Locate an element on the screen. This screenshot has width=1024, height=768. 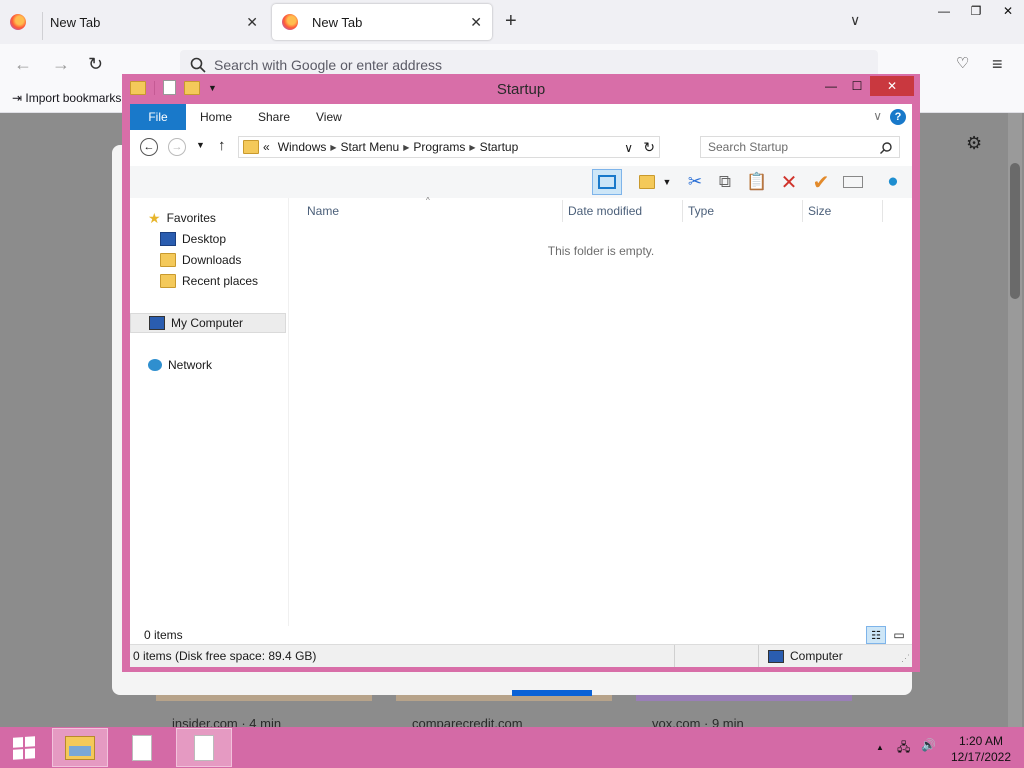
details-view-icon: ☷ is located at coordinates (876, 635).